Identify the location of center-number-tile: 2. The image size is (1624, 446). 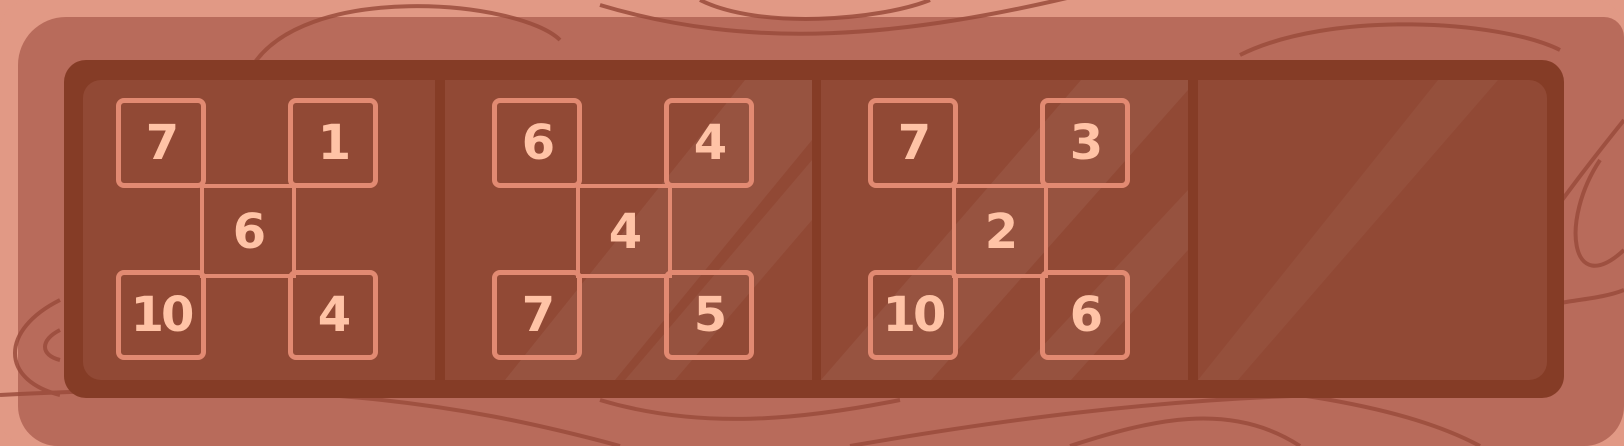
(1000, 232).